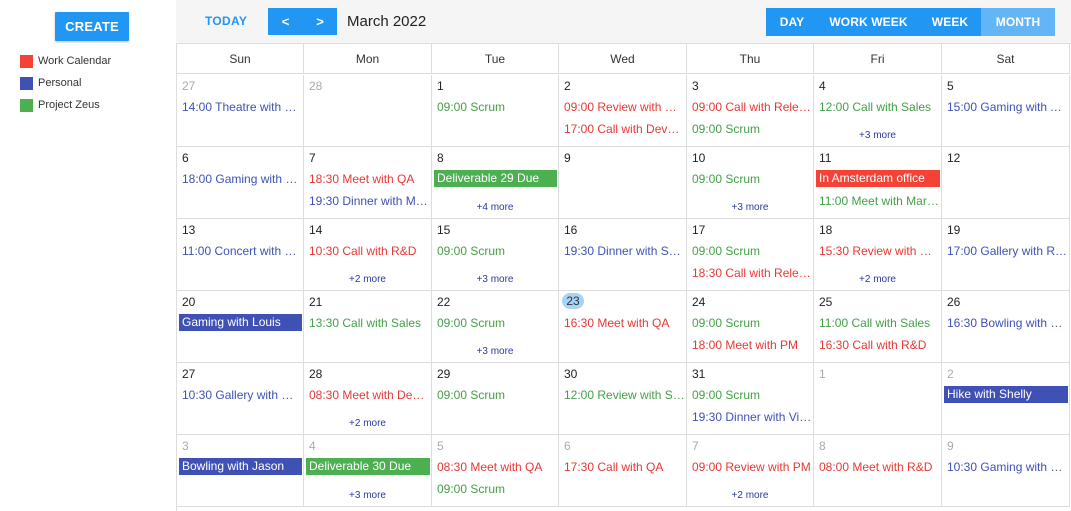 The height and width of the screenshot is (511, 1071). I want to click on today-date-number: 23, so click(573, 301).